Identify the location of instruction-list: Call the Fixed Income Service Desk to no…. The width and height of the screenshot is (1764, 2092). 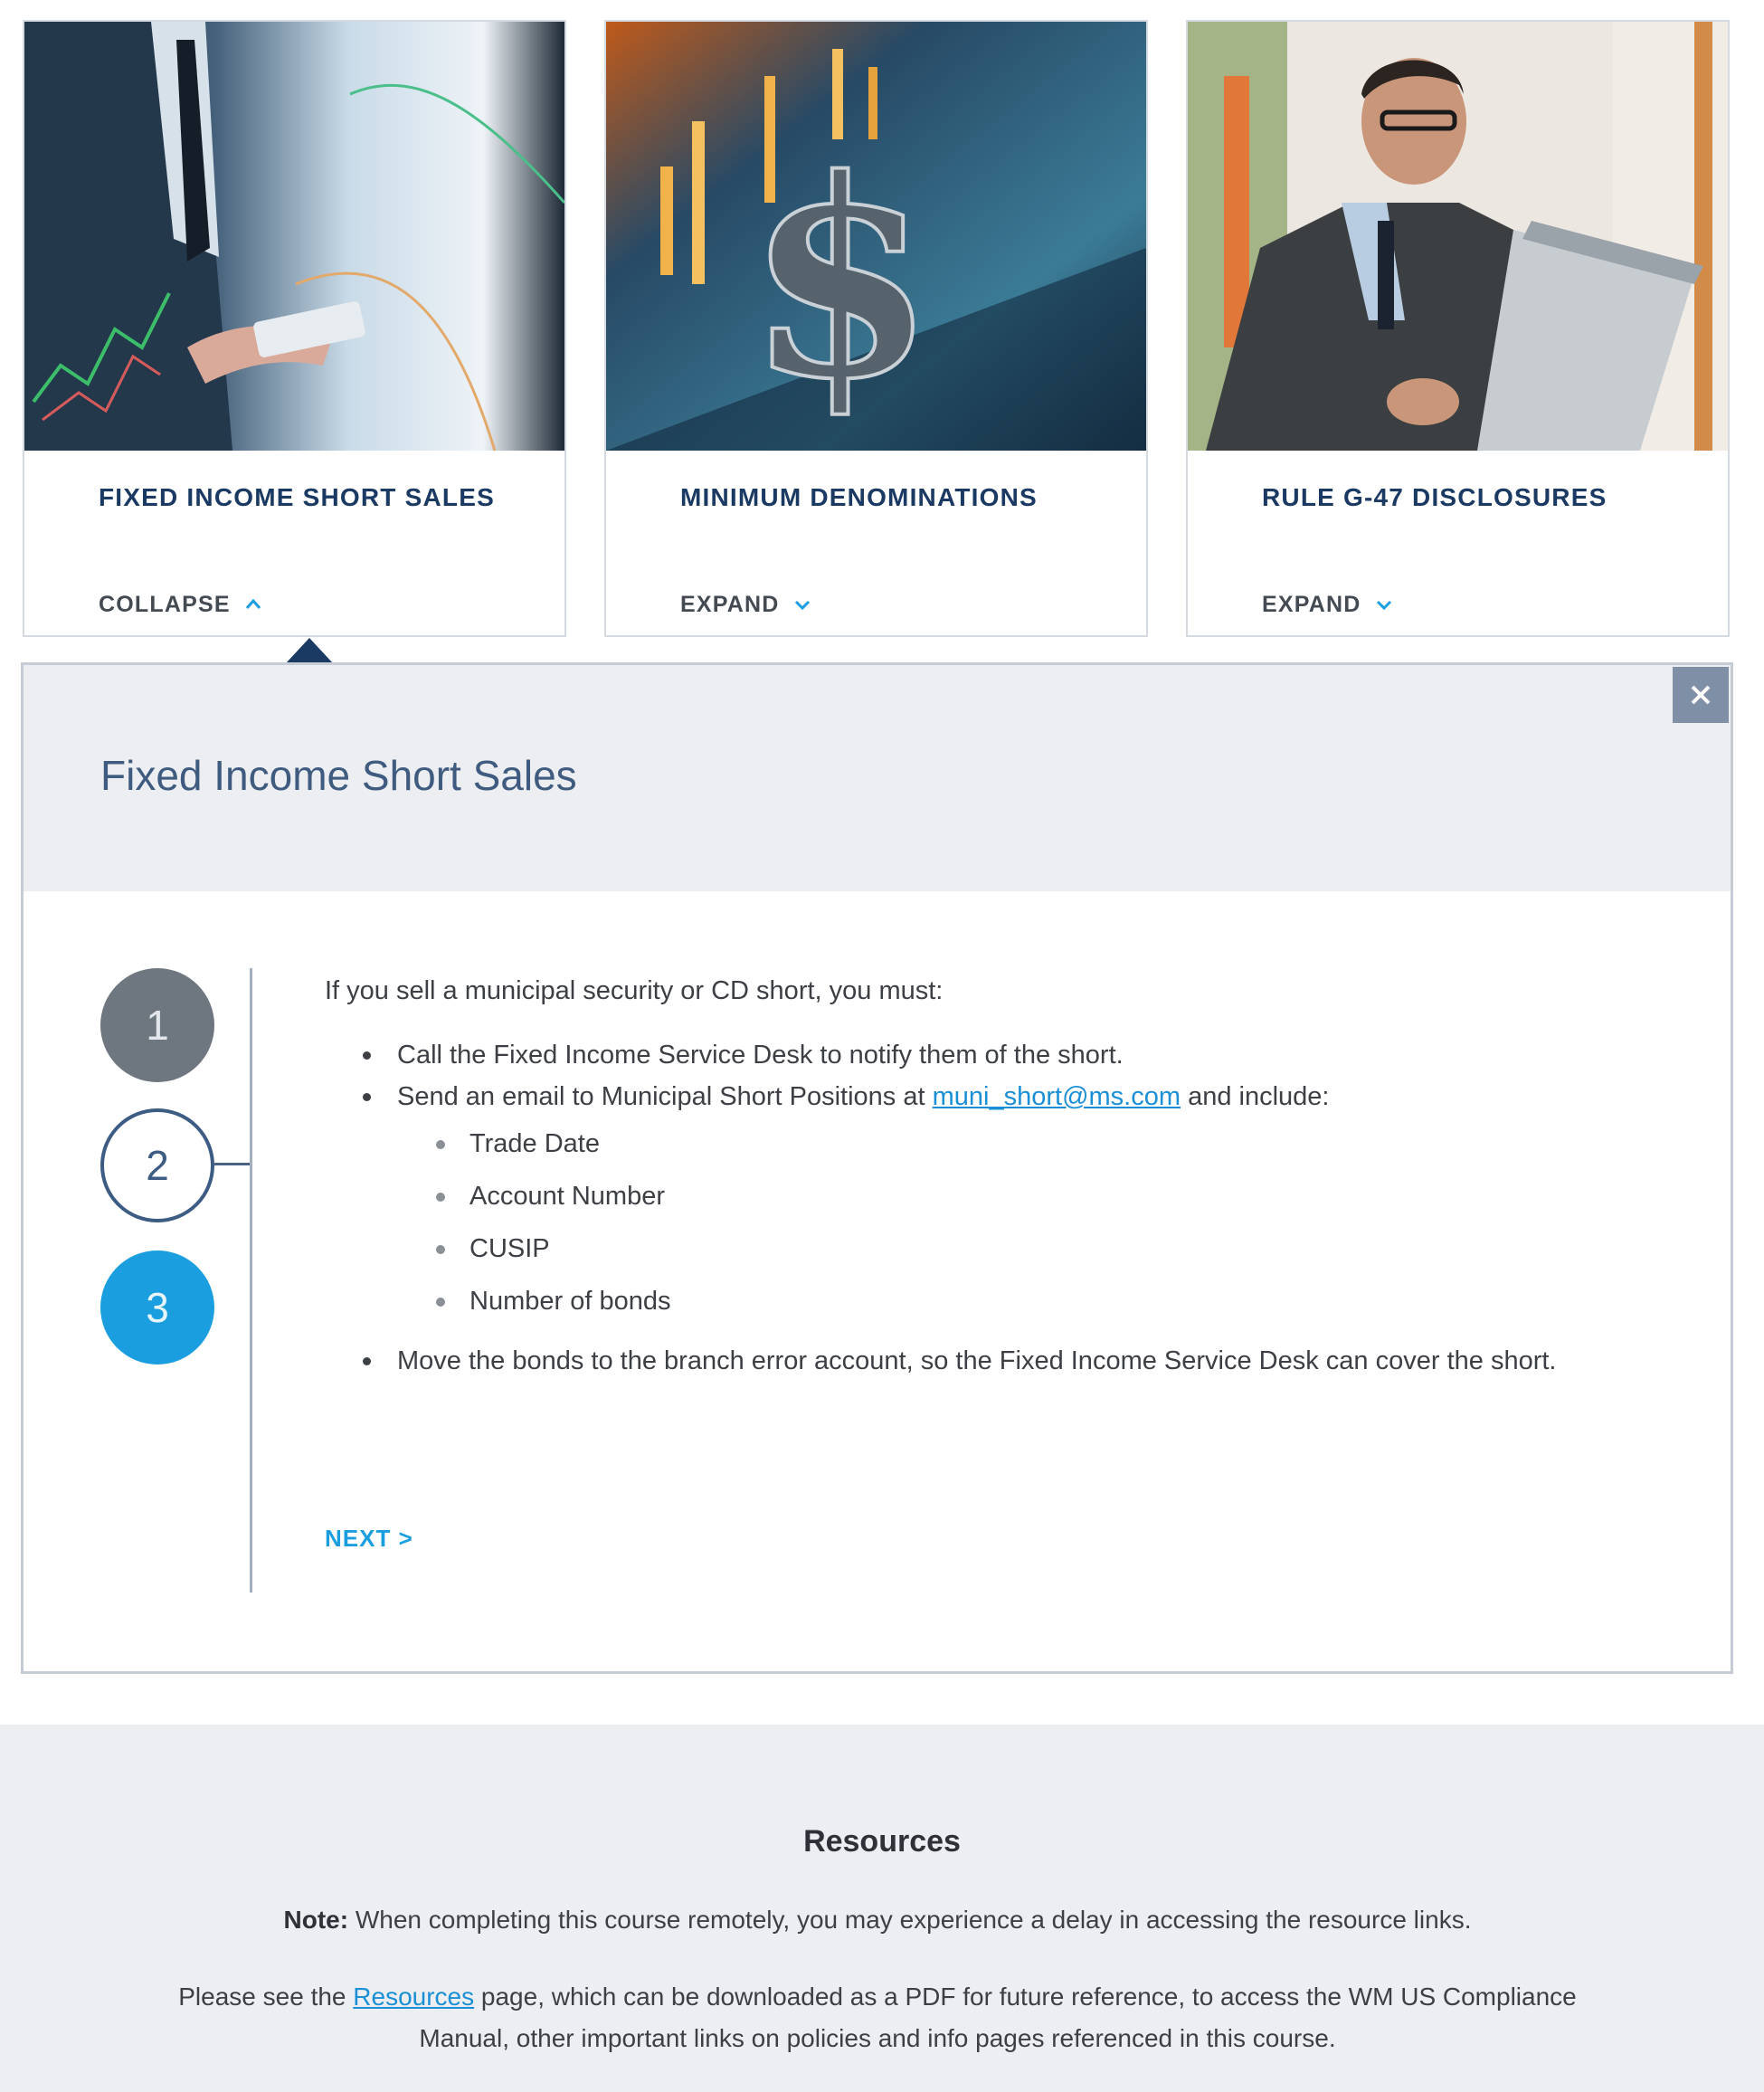
(1003, 1208).